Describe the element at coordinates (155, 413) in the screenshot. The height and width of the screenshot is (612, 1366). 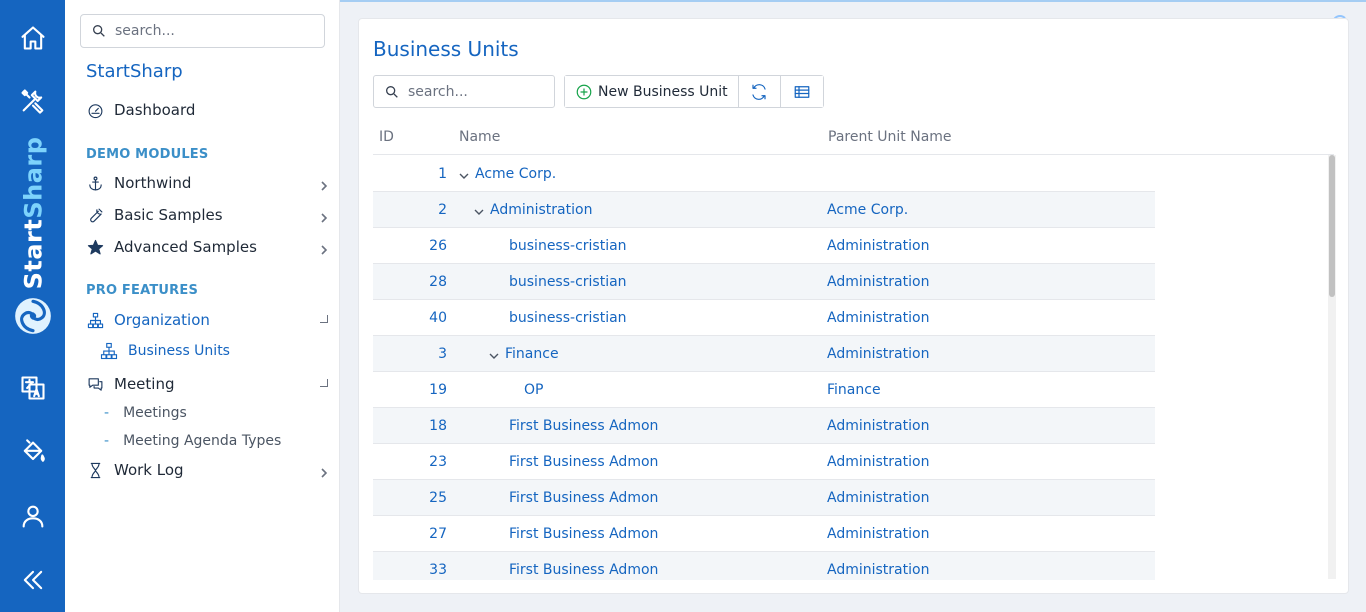
I see `nav-meetings-label: Meetings` at that location.